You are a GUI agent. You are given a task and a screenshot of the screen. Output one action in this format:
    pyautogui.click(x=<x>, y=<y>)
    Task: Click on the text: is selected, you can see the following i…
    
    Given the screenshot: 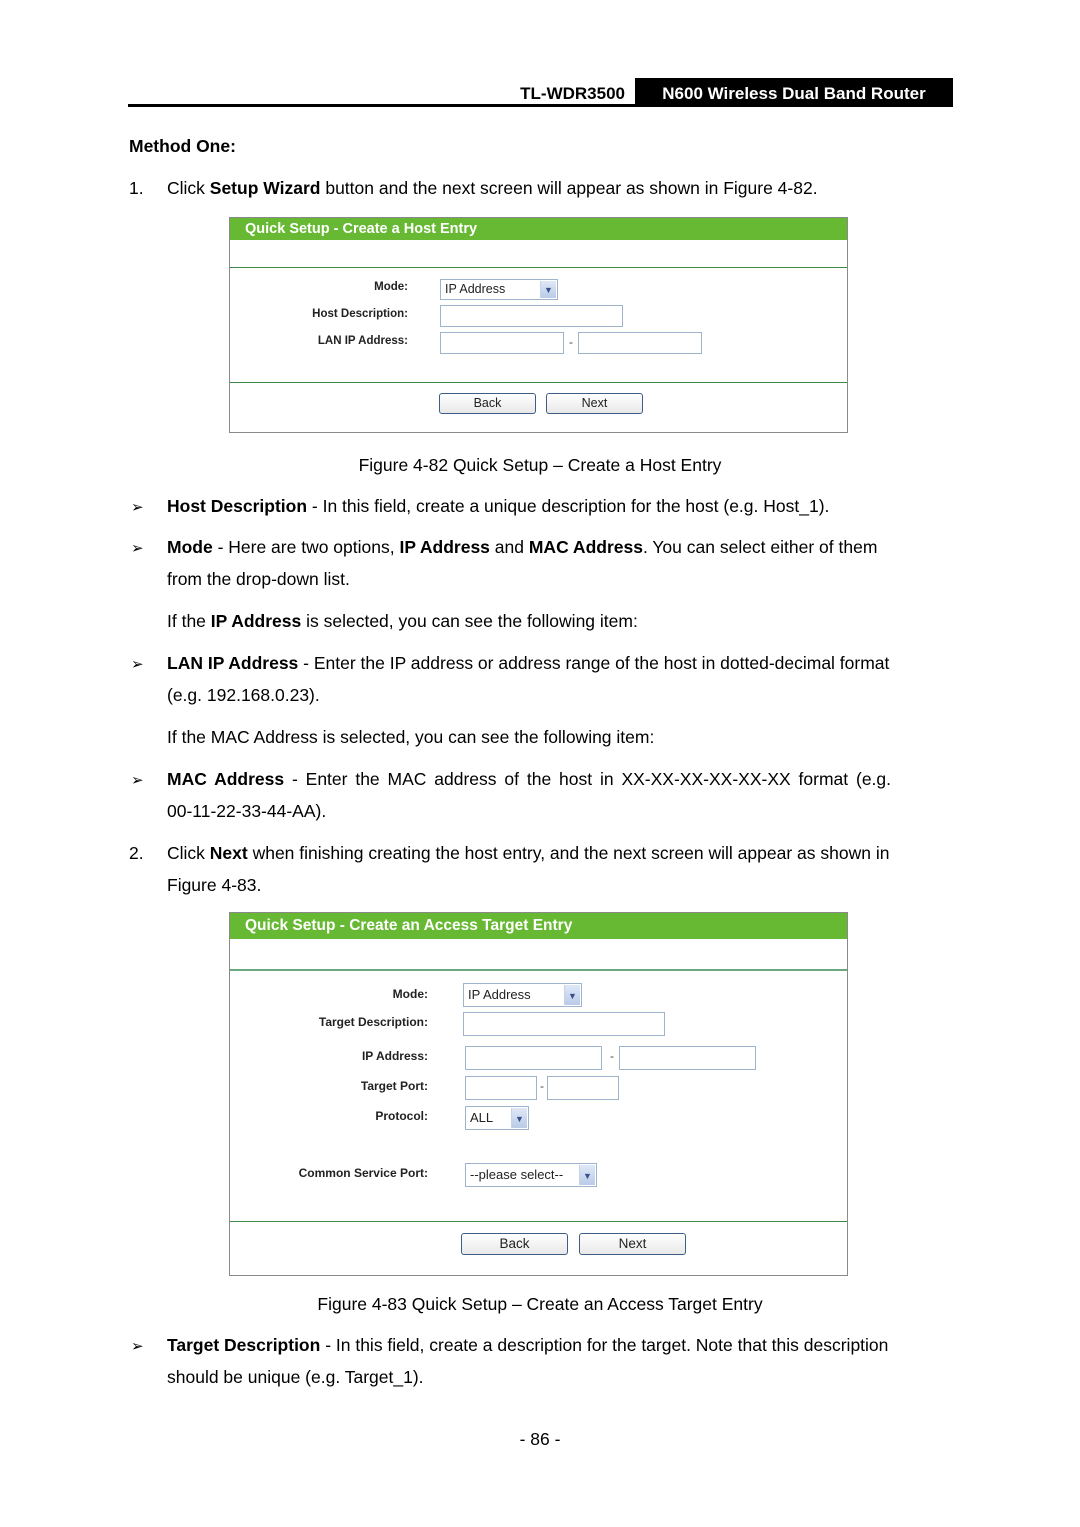 What is the action you would take?
    pyautogui.click(x=469, y=621)
    